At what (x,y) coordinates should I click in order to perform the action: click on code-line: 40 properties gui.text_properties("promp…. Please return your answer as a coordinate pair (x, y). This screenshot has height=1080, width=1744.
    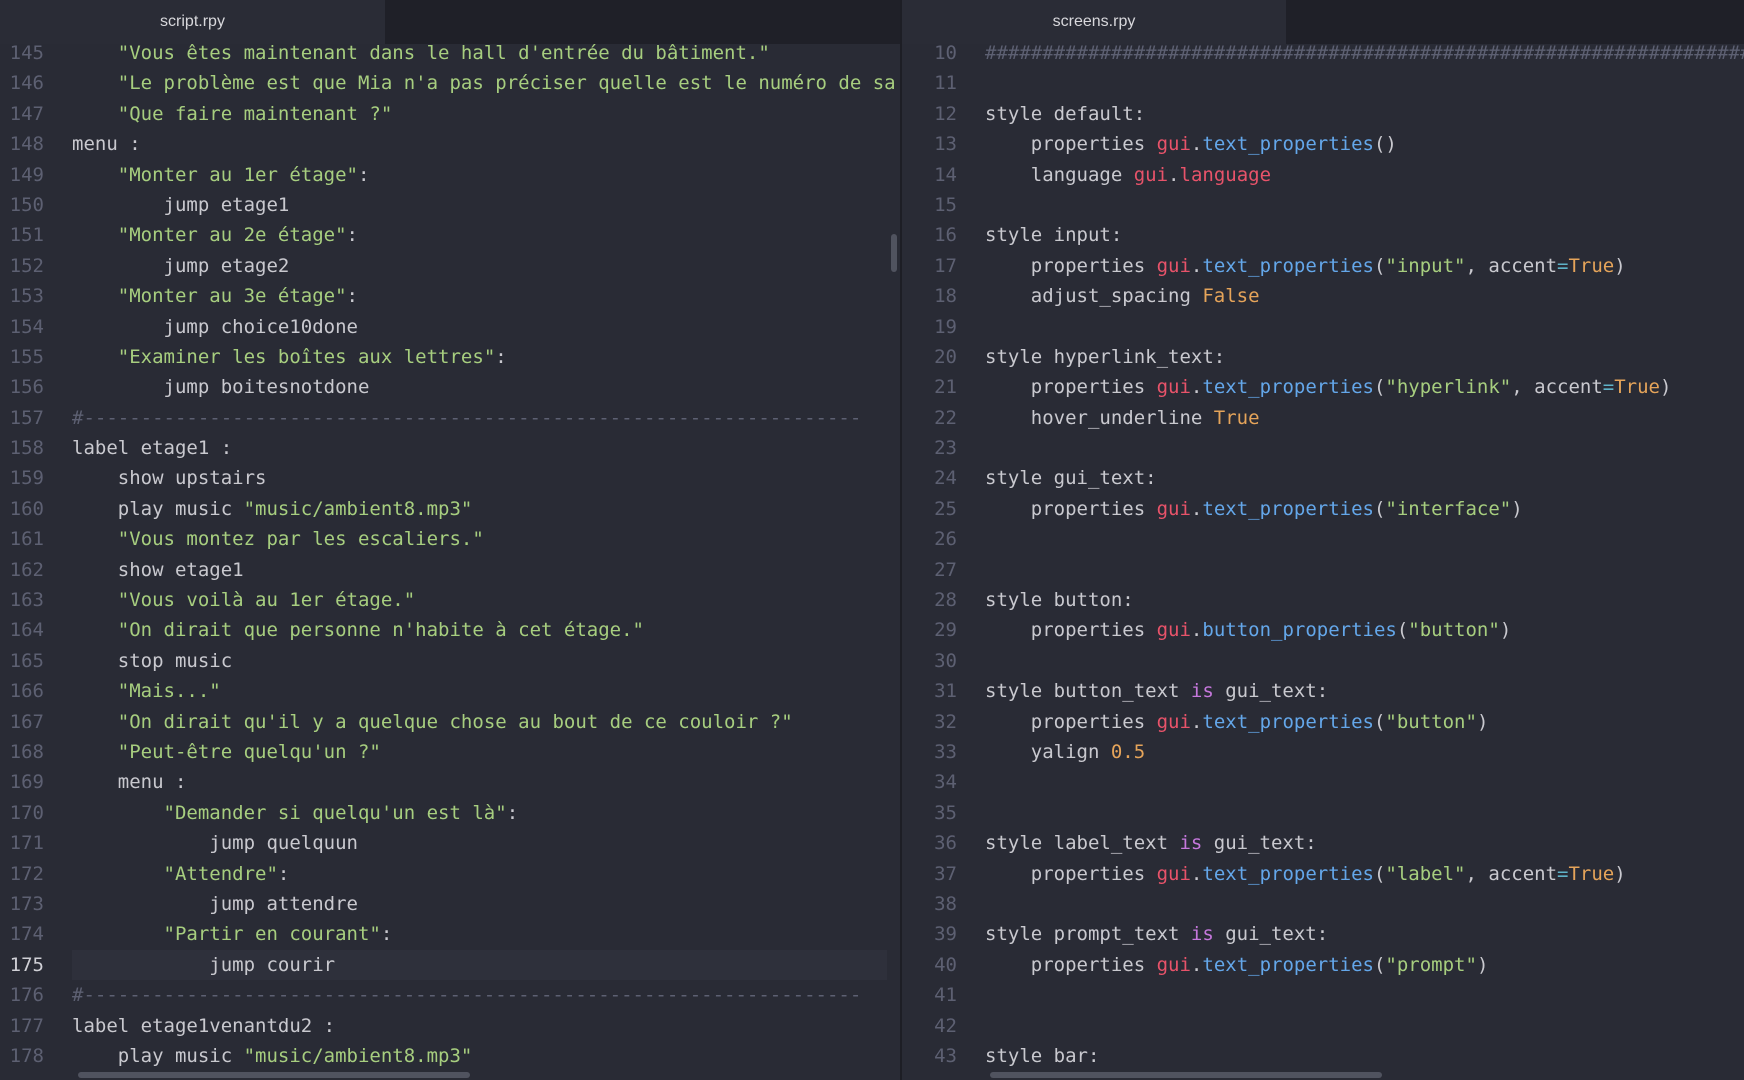
    Looking at the image, I should click on (1323, 965).